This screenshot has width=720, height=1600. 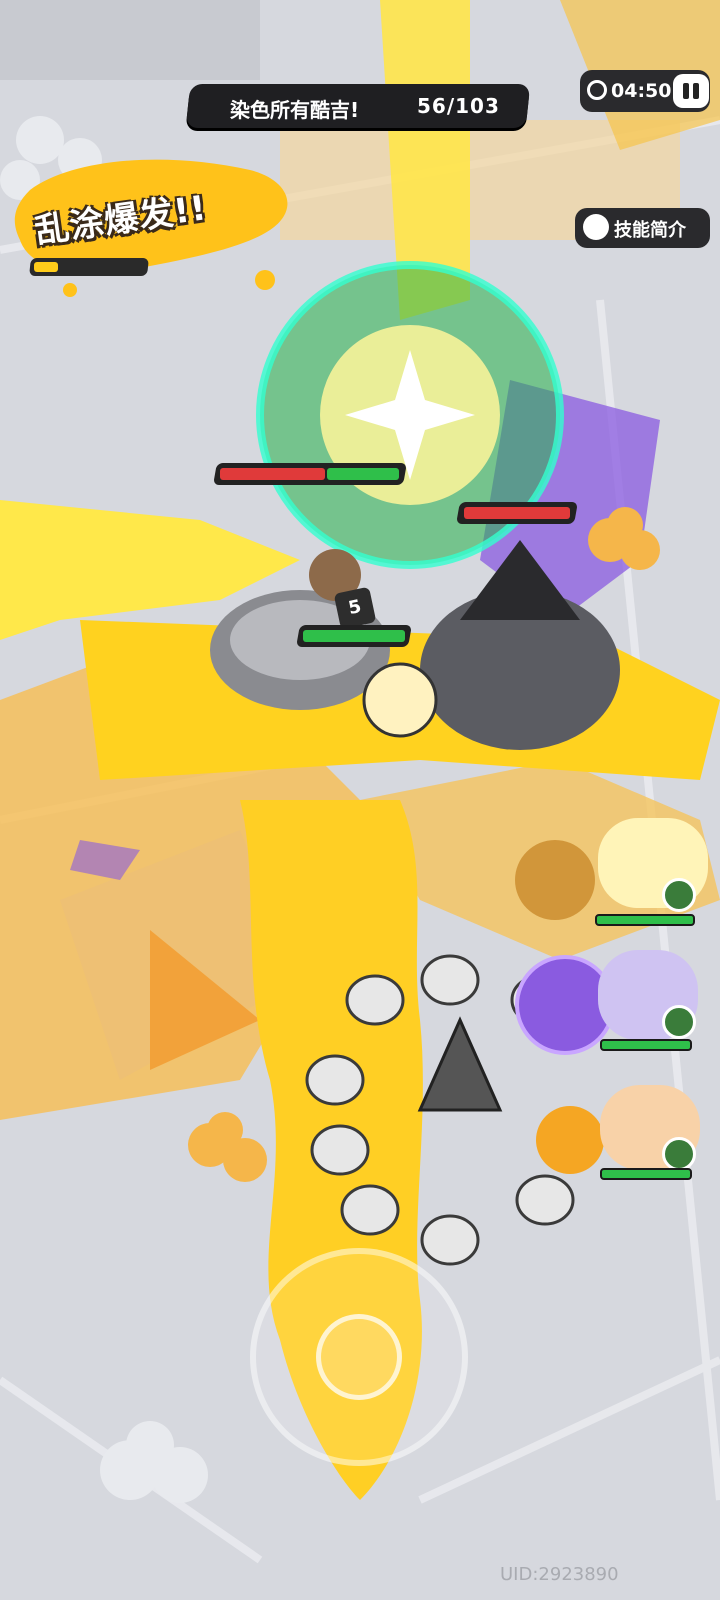 What do you see at coordinates (559, 1574) in the screenshot?
I see `user-id: UID:2923890` at bounding box center [559, 1574].